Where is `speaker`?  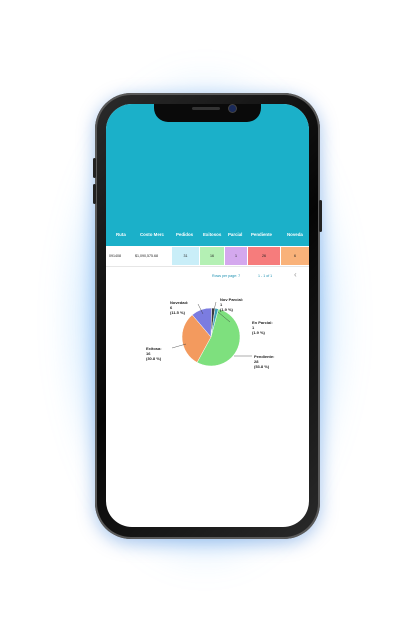 speaker is located at coordinates (206, 108).